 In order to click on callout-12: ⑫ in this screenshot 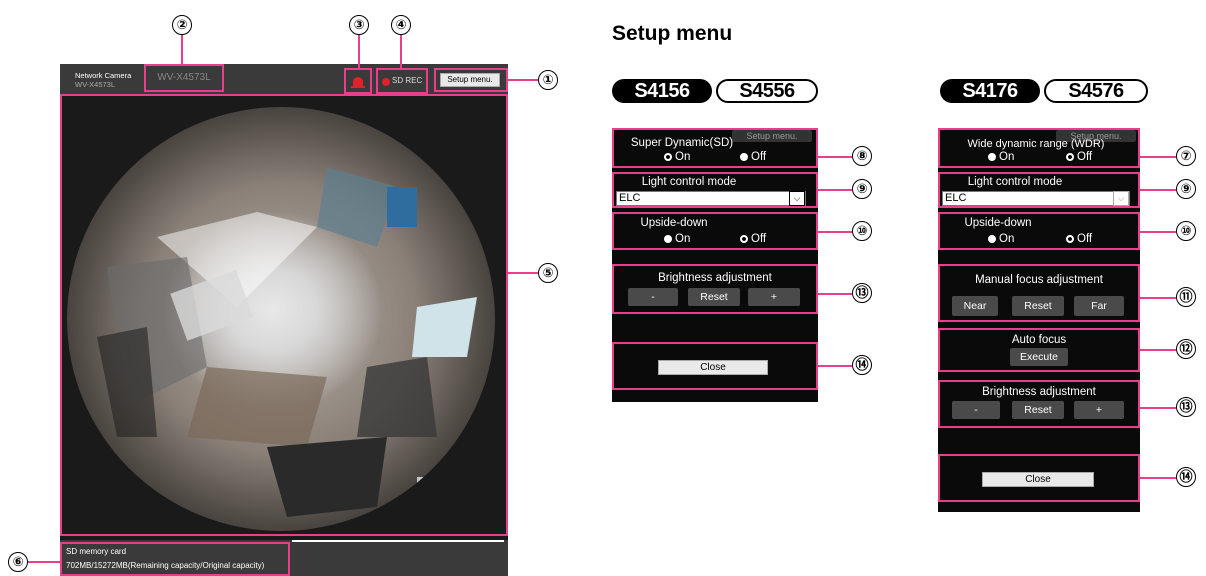, I will do `click(1186, 349)`.